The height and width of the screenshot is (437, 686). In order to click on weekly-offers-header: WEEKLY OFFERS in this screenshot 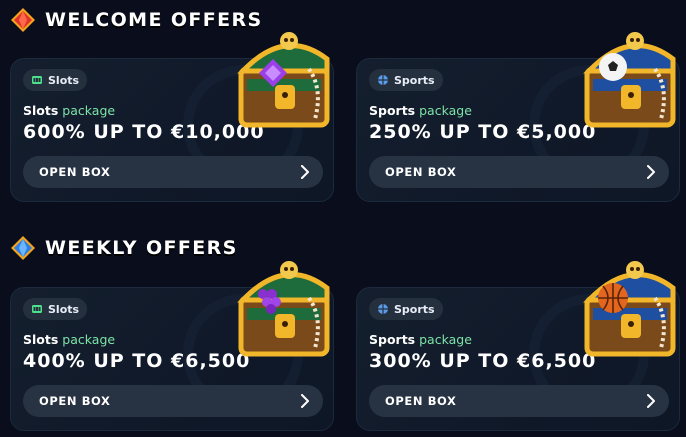, I will do `click(124, 248)`.